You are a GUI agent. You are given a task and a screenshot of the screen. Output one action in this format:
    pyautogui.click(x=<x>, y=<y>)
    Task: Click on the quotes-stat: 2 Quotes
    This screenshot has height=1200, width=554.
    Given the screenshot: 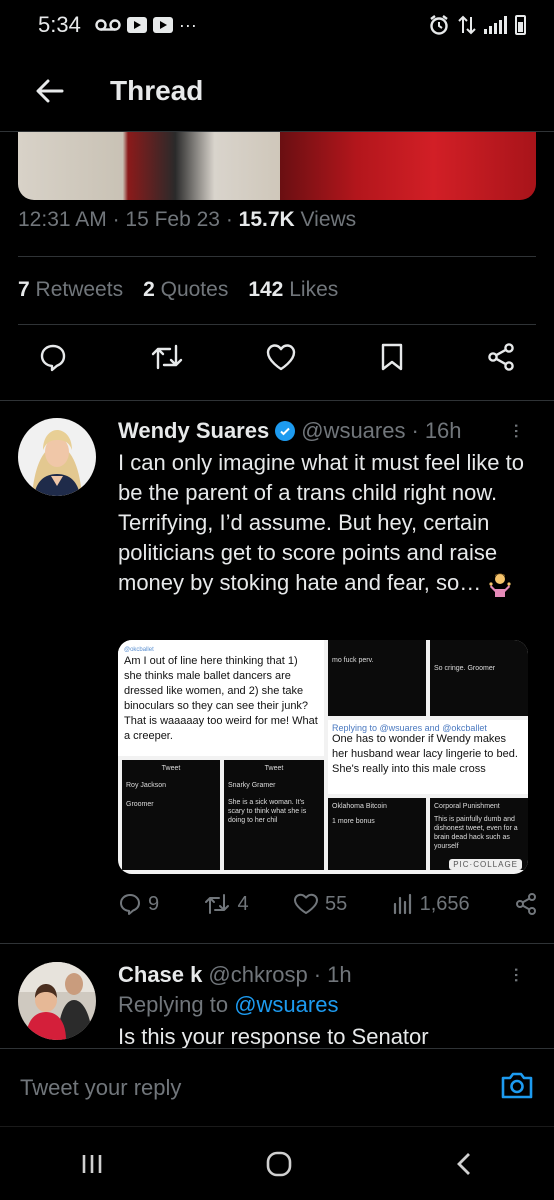 What is the action you would take?
    pyautogui.click(x=185, y=290)
    